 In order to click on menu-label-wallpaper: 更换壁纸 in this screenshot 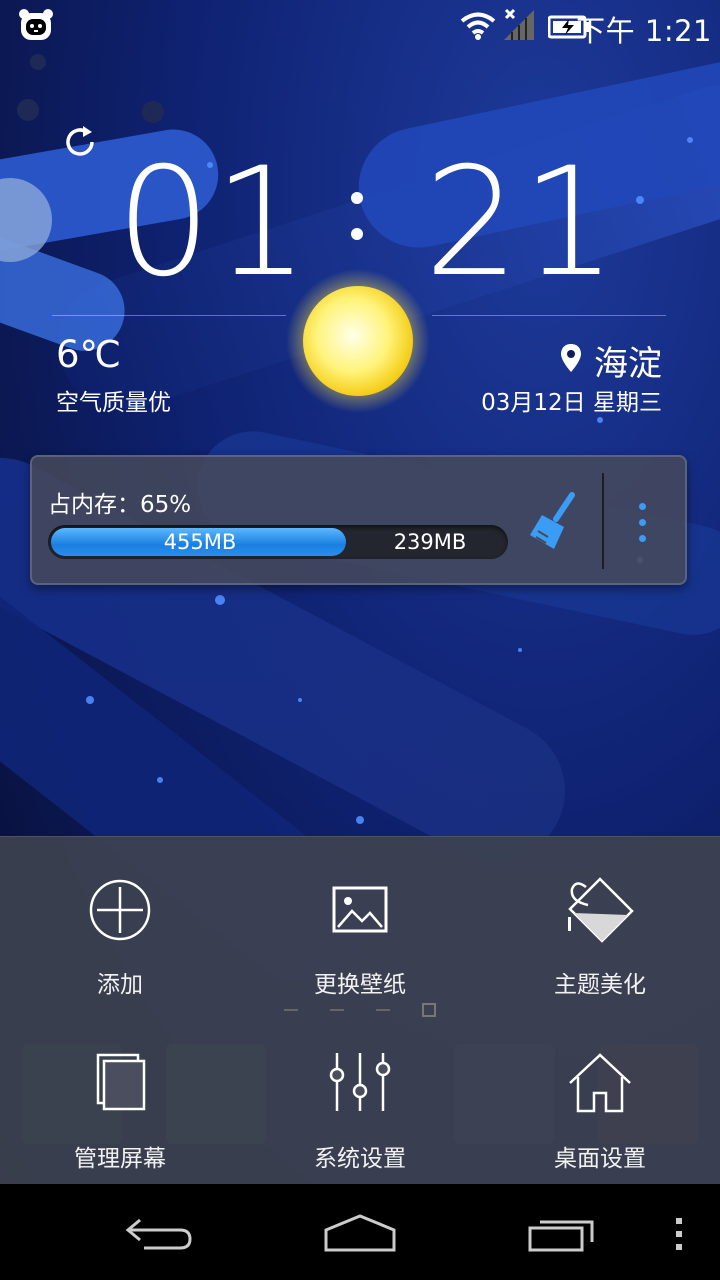, I will do `click(360, 985)`.